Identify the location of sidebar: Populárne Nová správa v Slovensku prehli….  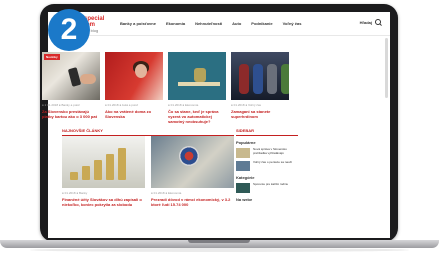
(267, 181).